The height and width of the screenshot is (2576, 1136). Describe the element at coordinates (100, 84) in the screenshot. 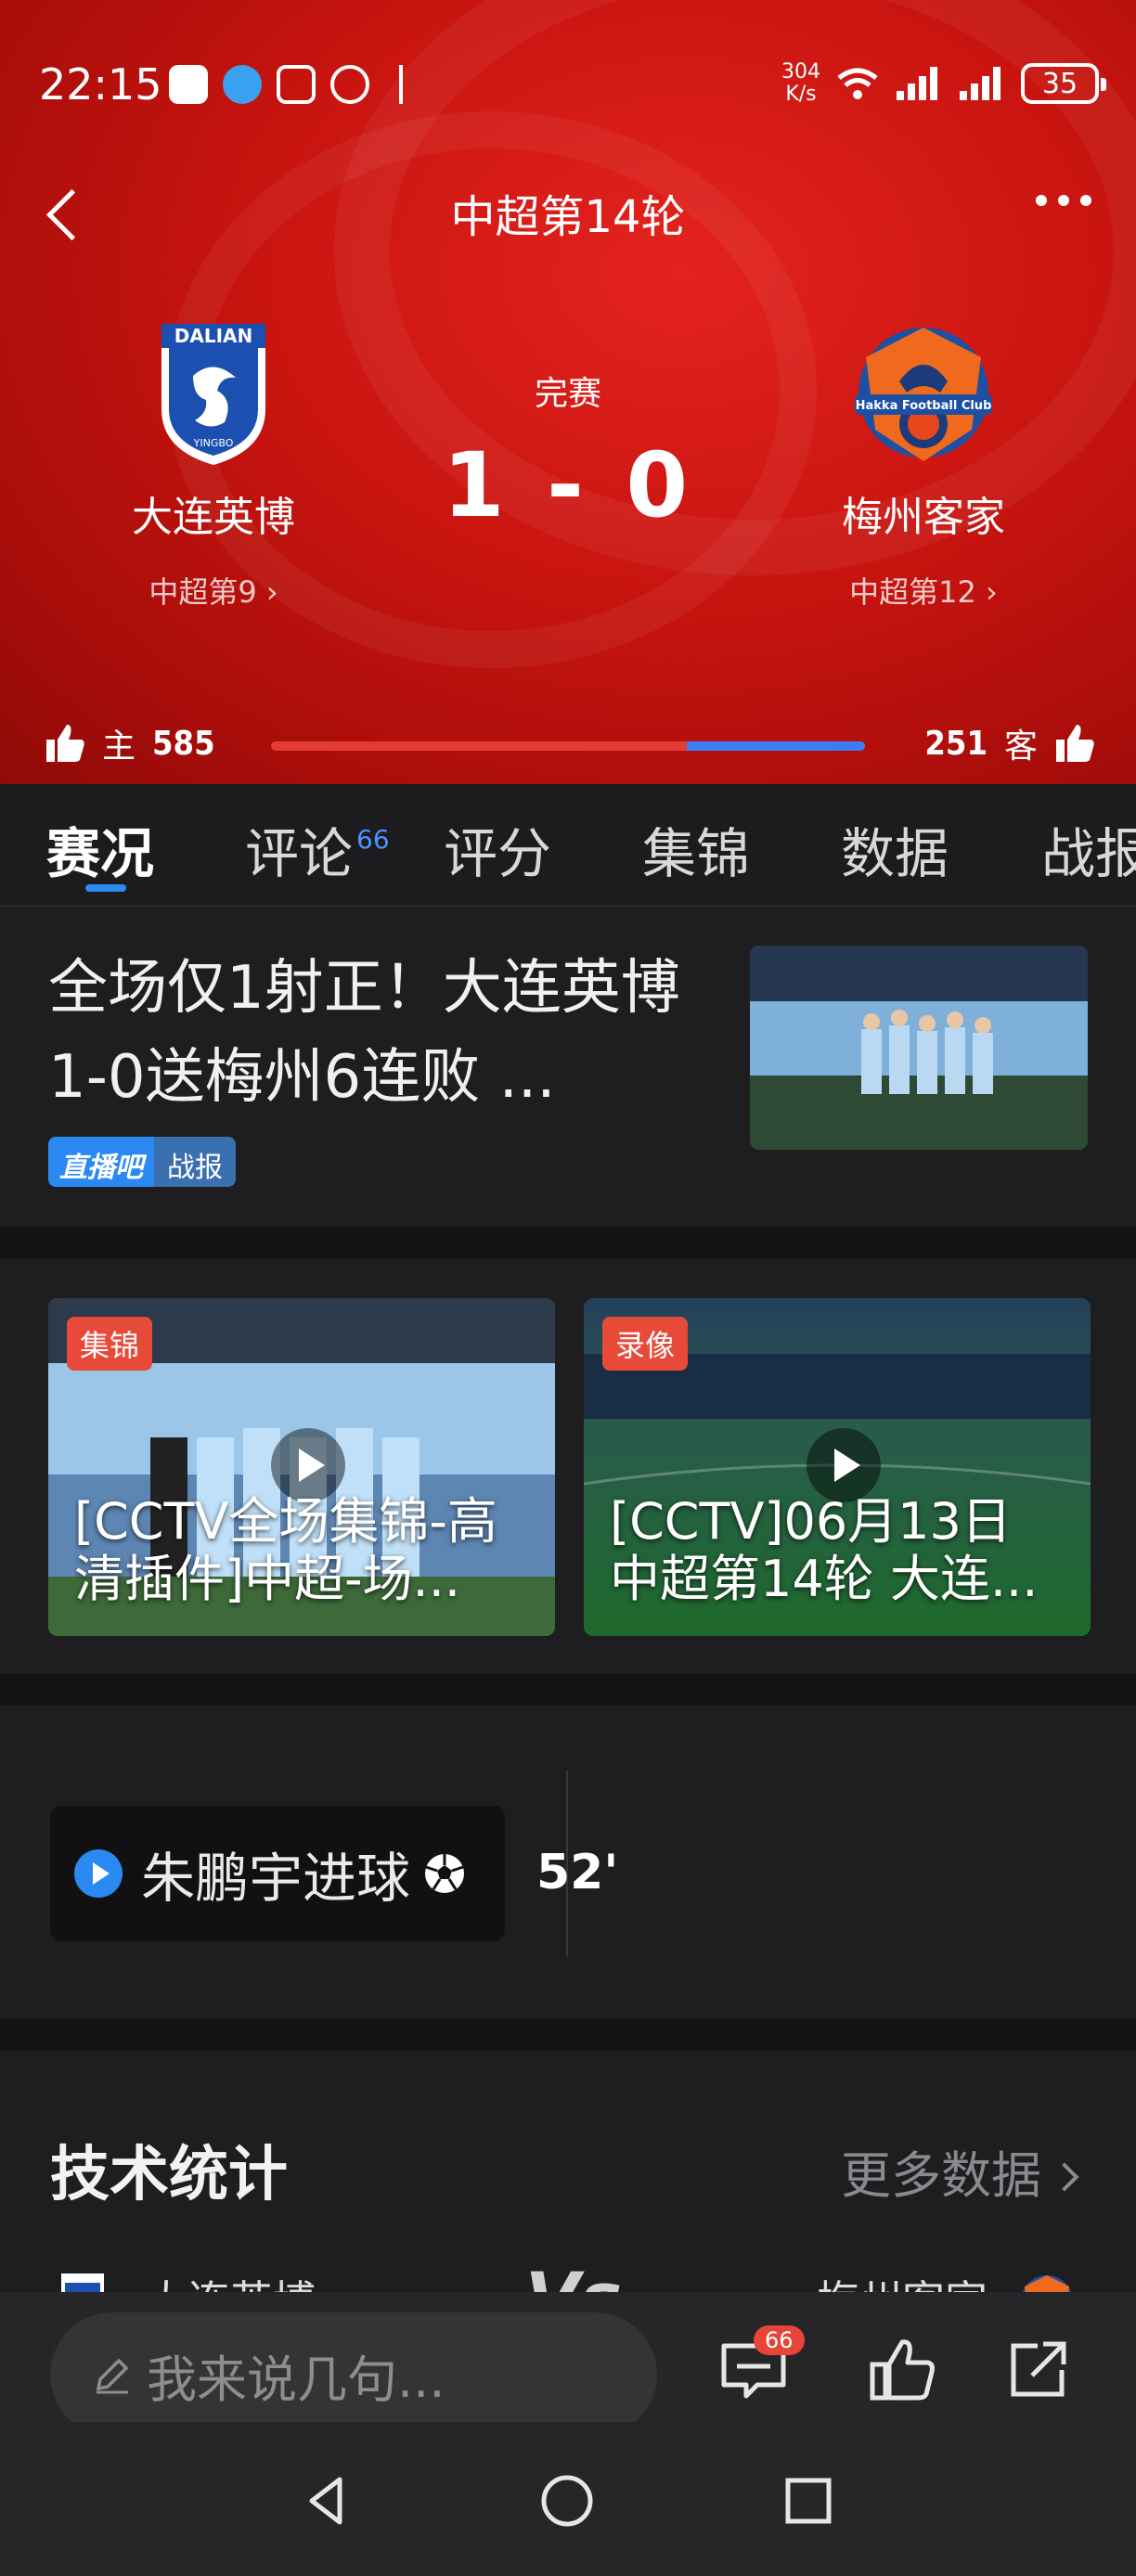

I see `status-time: 22:15` at that location.